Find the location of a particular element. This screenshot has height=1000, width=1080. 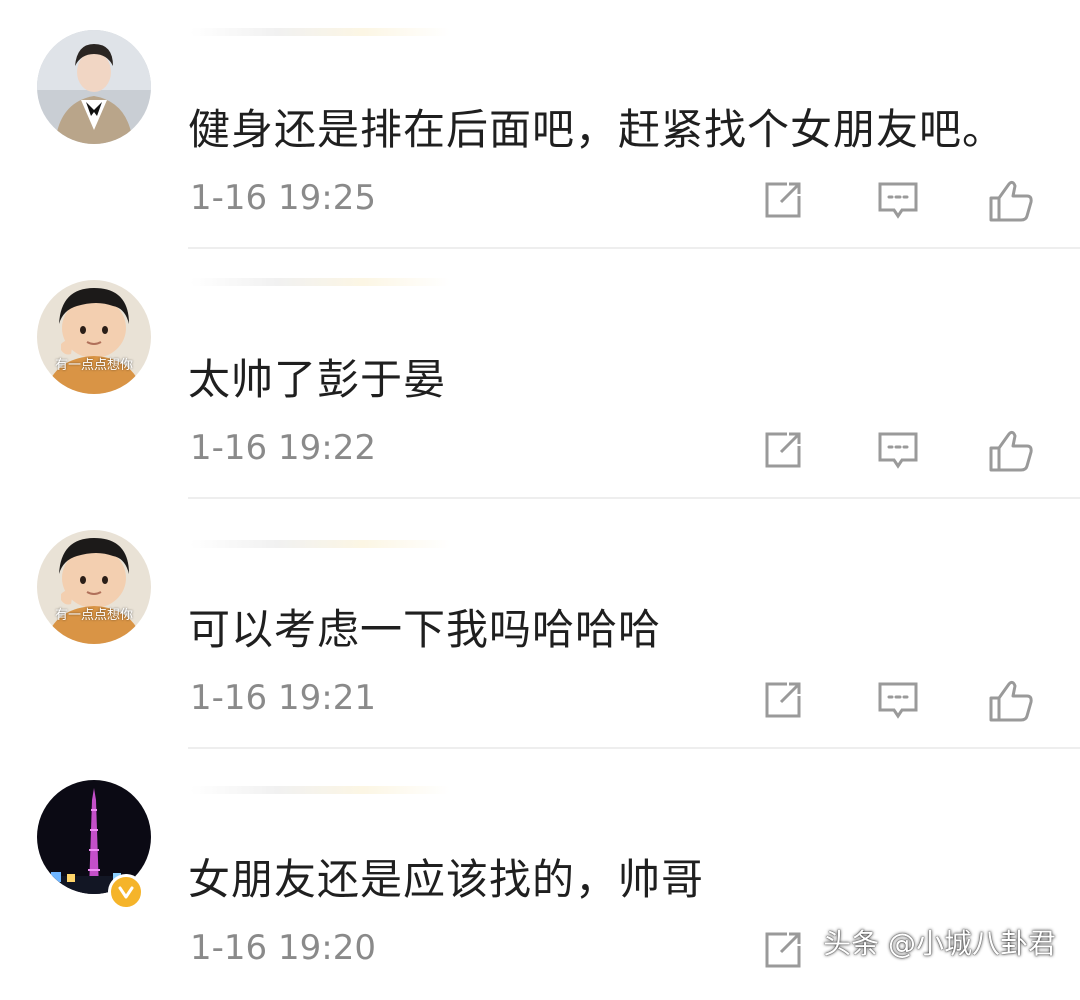

comment-timestamp: 1-16 19:25 is located at coordinates (283, 198).